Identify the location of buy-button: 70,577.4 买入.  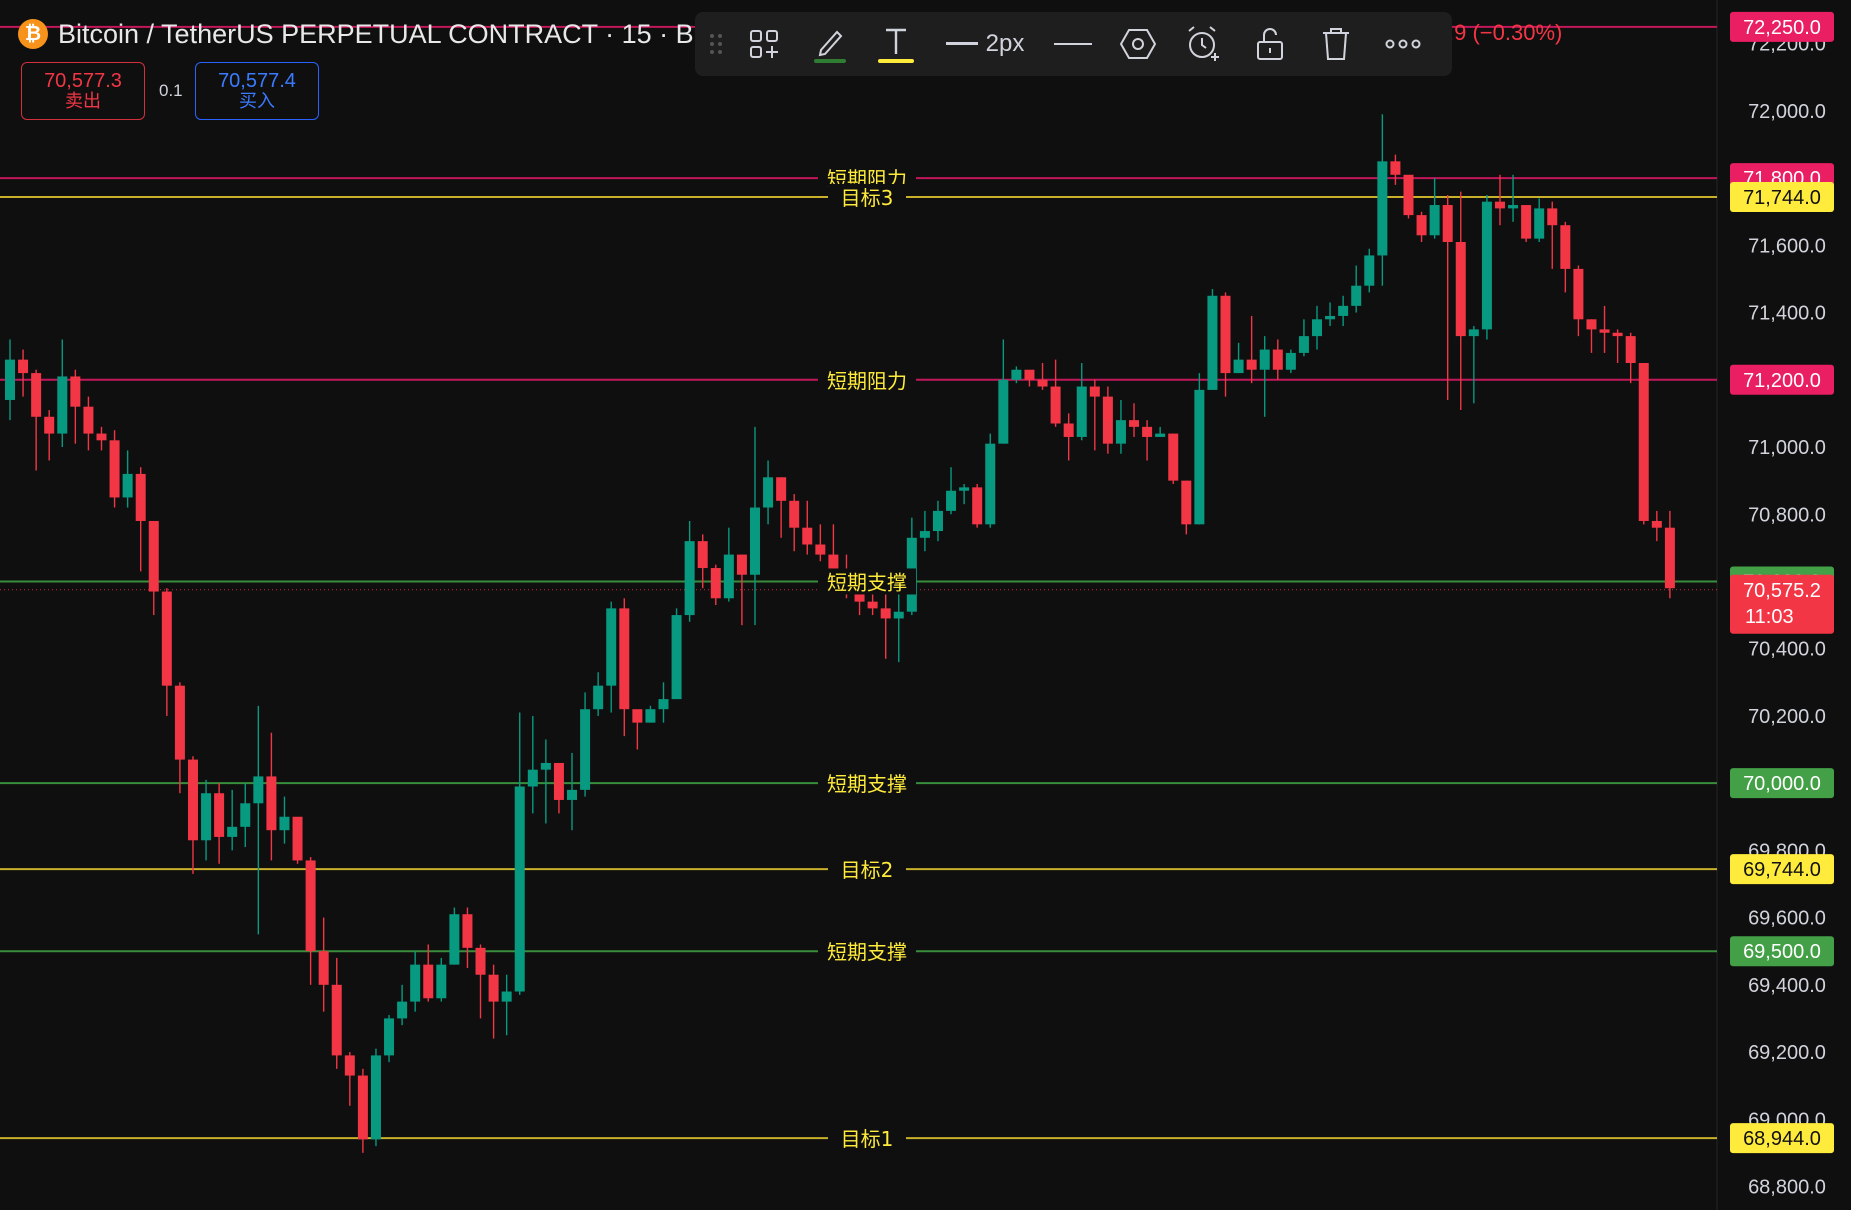
(257, 91).